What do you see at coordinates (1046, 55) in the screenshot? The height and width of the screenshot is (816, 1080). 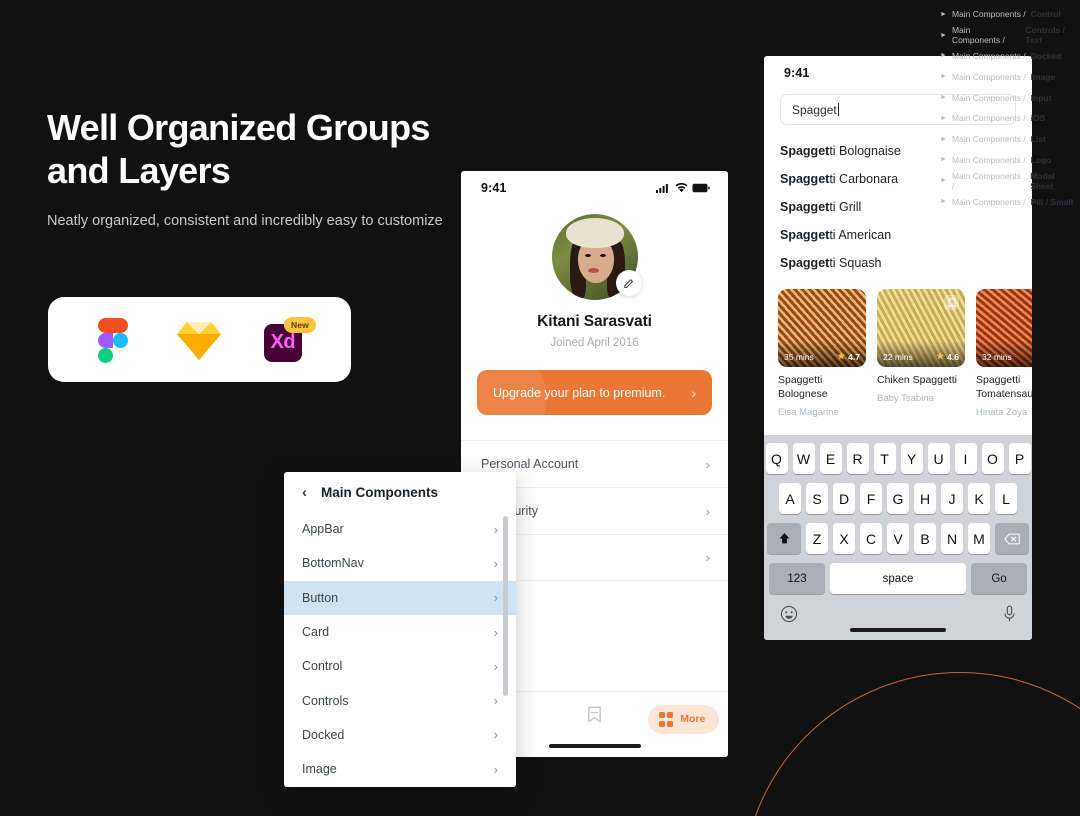 I see `layer-name: Docked` at bounding box center [1046, 55].